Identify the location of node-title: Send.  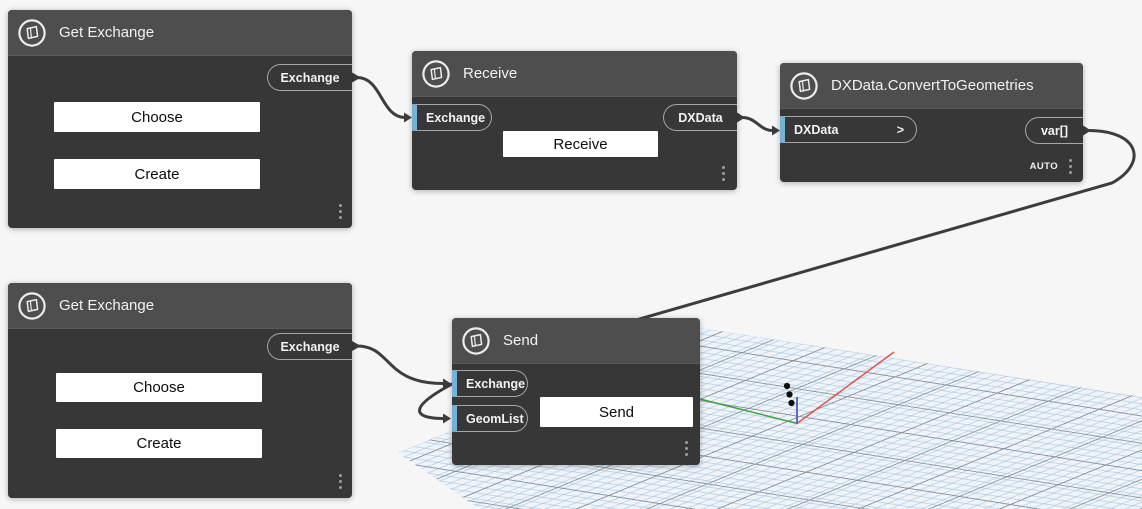
(521, 340).